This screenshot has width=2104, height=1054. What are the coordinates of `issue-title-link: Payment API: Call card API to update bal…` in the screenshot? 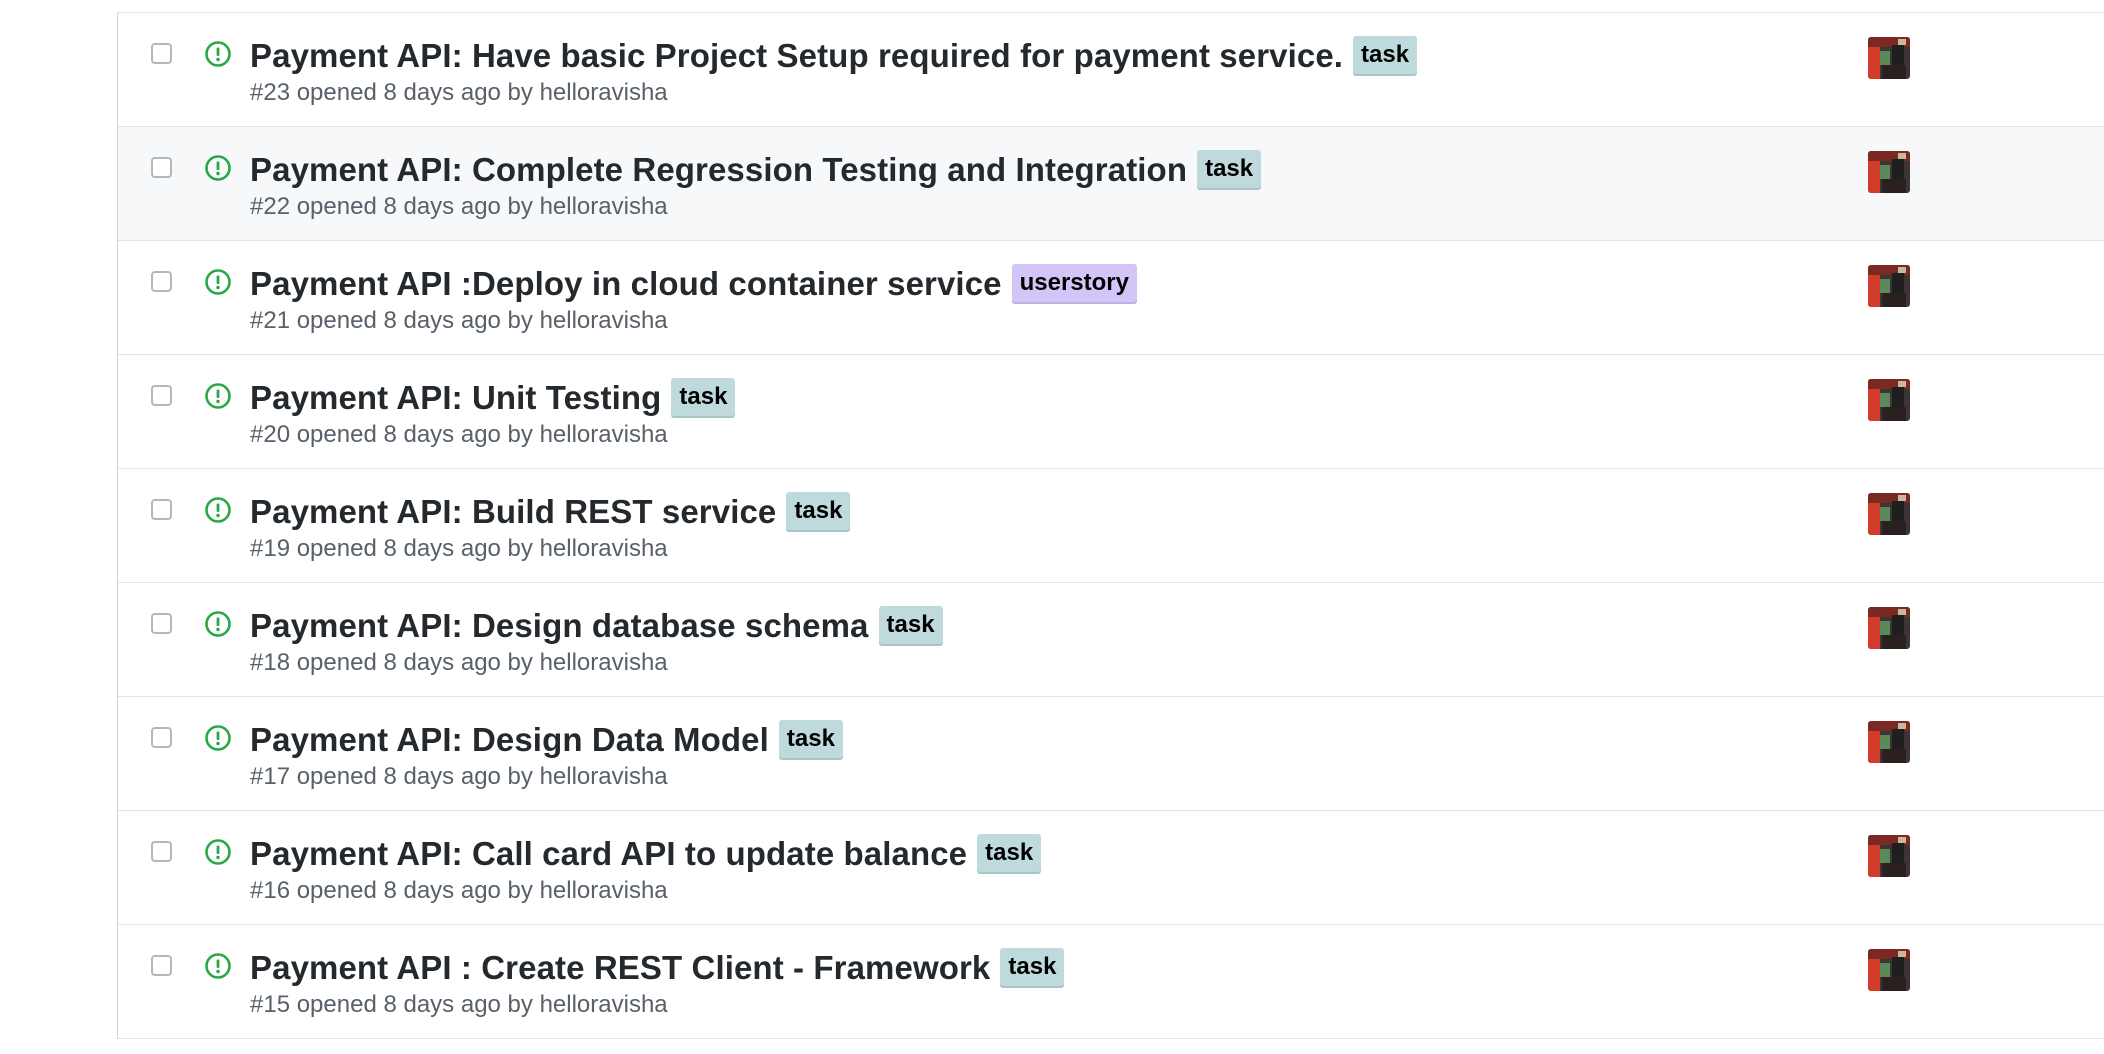 It's located at (608, 854).